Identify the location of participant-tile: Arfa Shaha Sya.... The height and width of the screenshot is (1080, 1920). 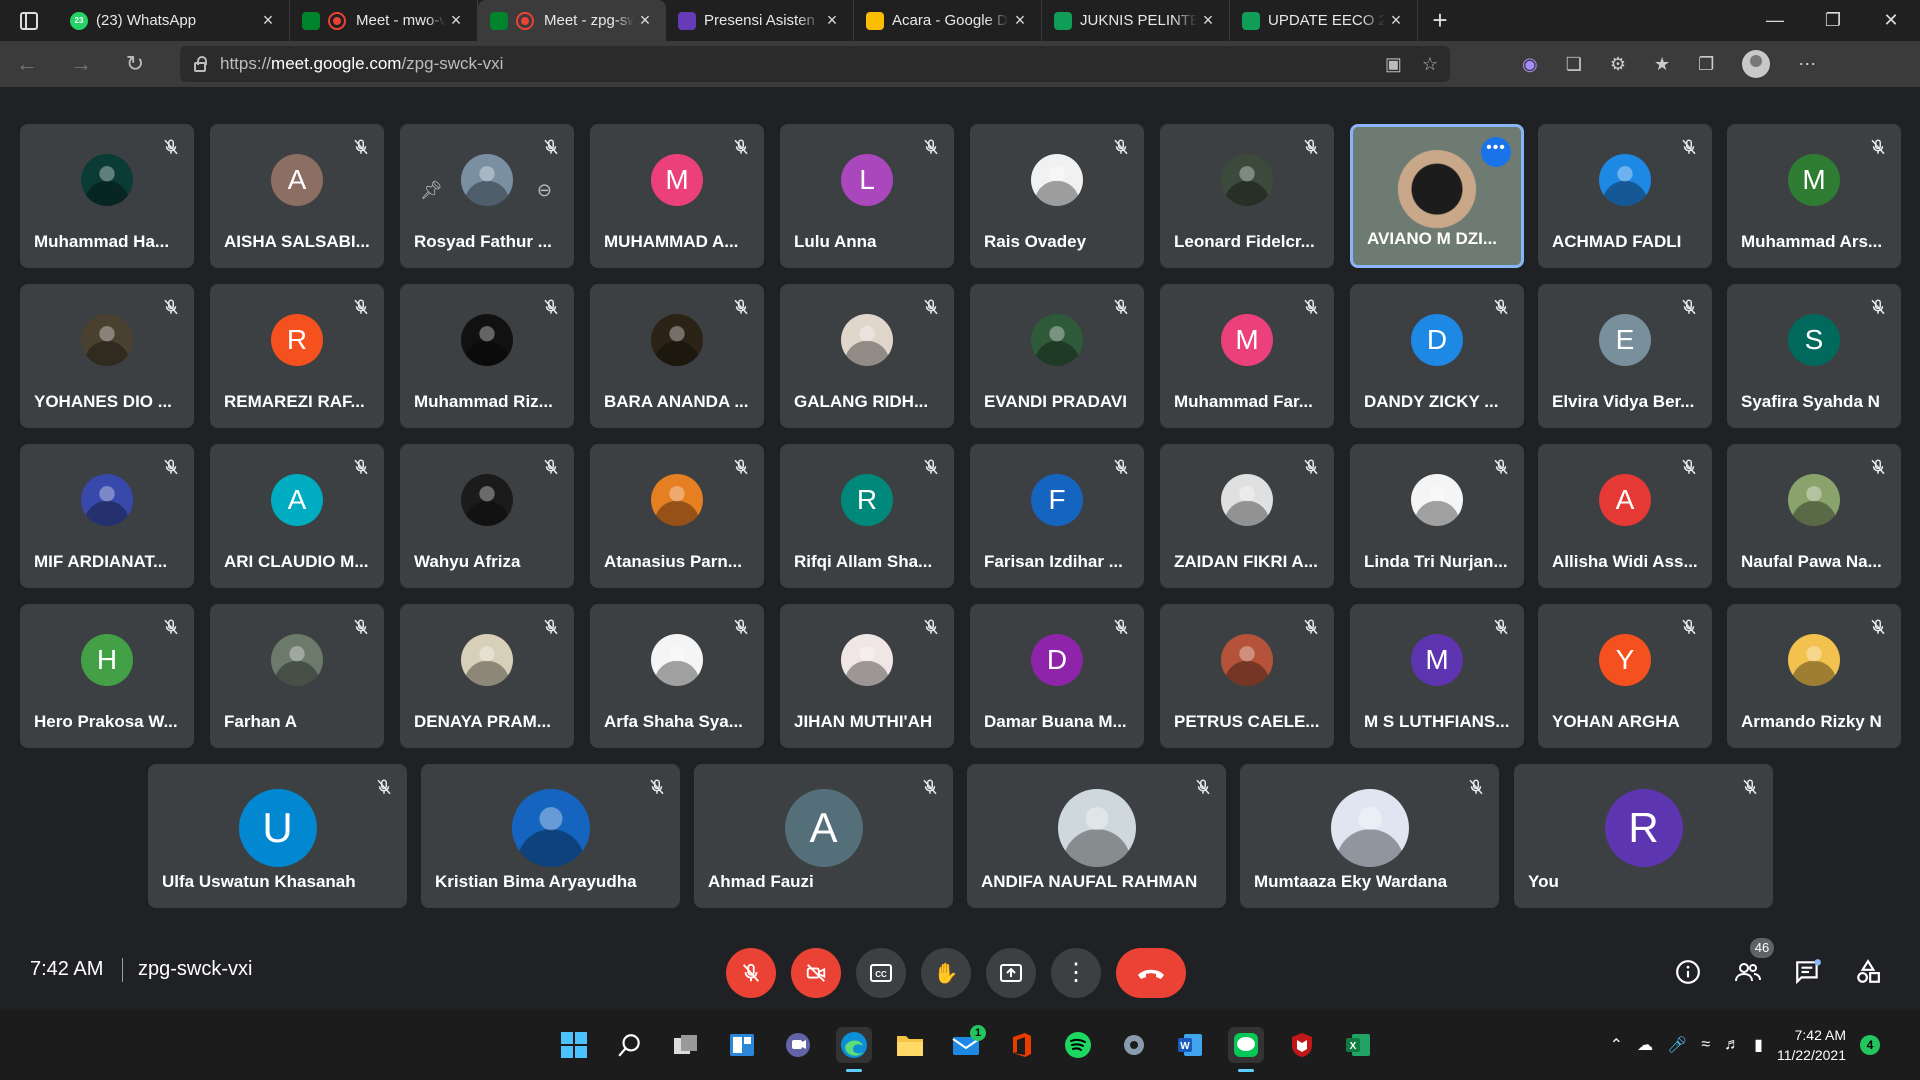
(677, 676).